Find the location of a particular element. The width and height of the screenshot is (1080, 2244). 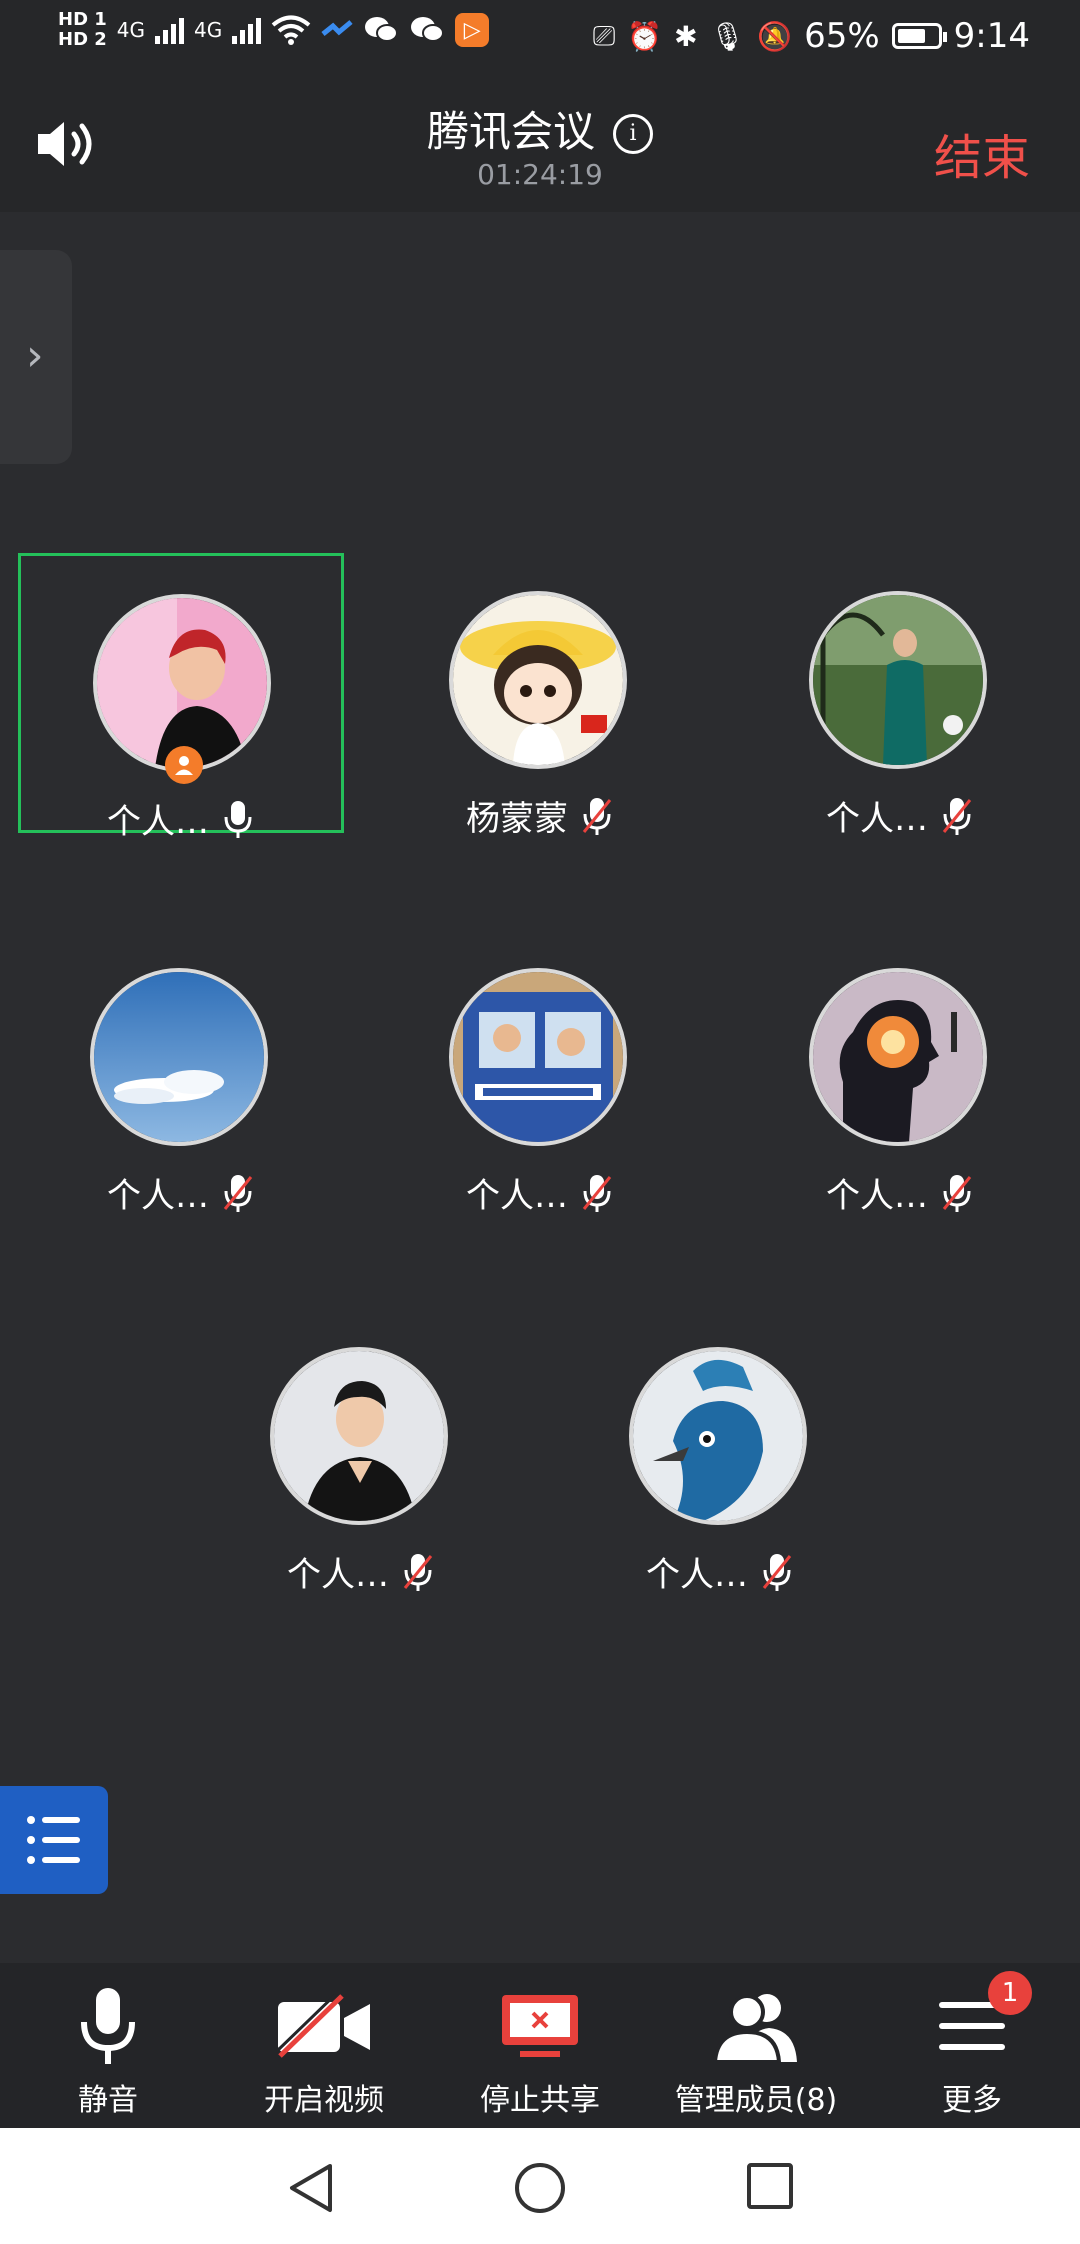

start-video-button: 开启视频 is located at coordinates (324, 2045).